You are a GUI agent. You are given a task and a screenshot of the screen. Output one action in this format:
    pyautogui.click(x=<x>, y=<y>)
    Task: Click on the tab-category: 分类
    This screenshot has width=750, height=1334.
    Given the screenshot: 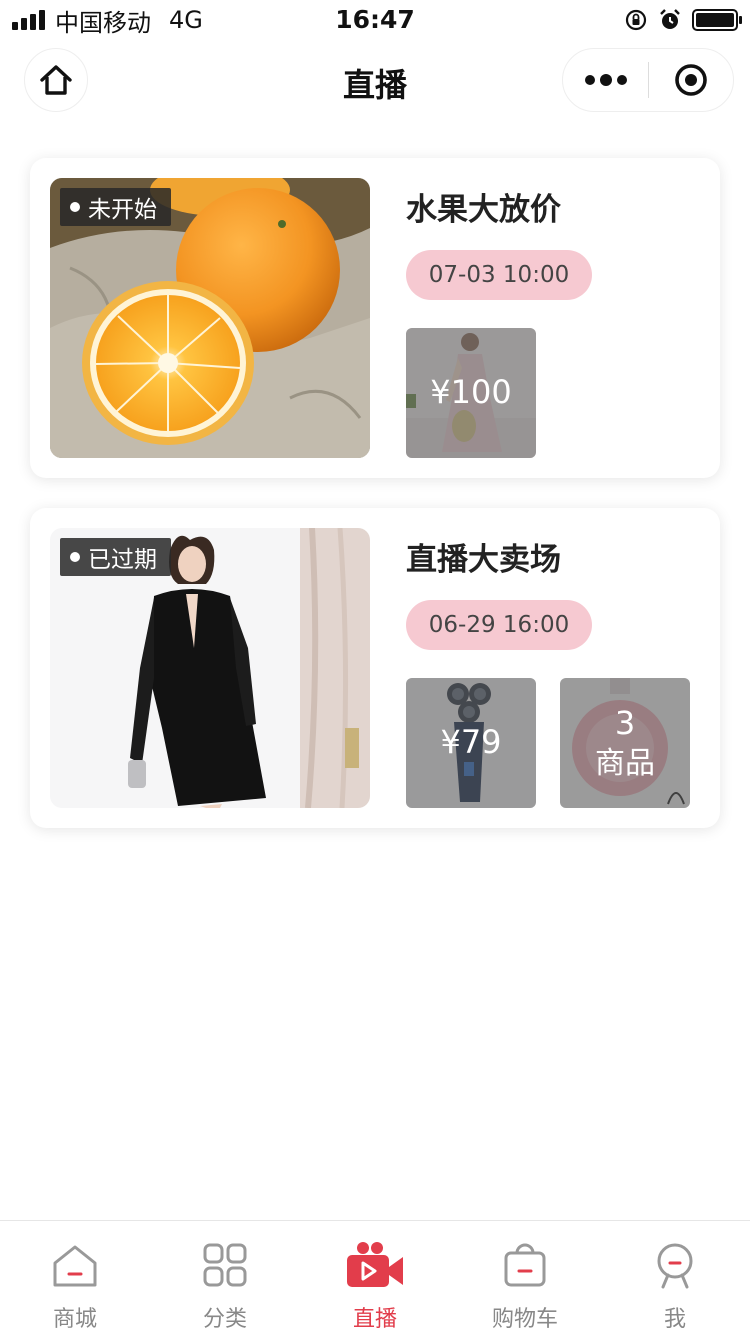 What is the action you would take?
    pyautogui.click(x=225, y=1277)
    